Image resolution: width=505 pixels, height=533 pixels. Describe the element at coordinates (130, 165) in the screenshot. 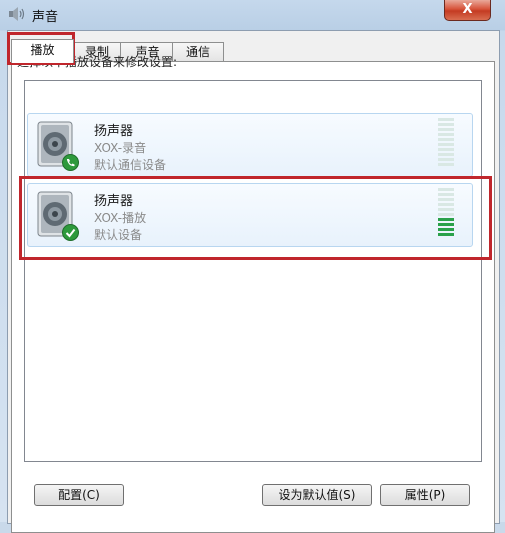

I see `device-status: 默认通信设备` at that location.